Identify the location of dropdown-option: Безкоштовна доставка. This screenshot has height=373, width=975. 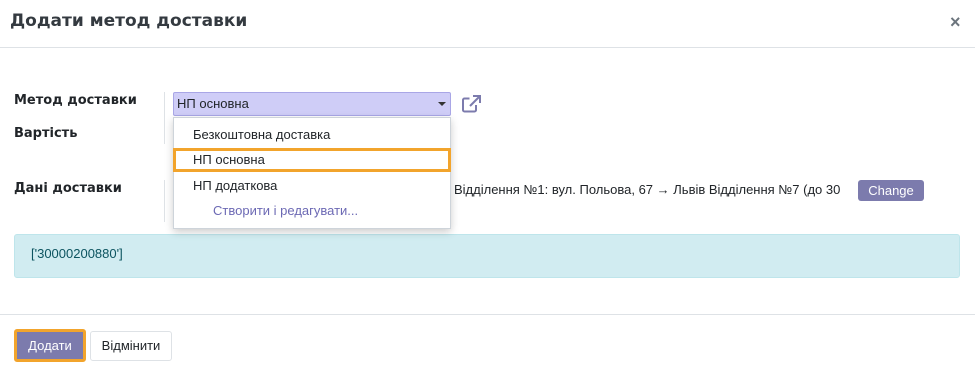
(312, 135).